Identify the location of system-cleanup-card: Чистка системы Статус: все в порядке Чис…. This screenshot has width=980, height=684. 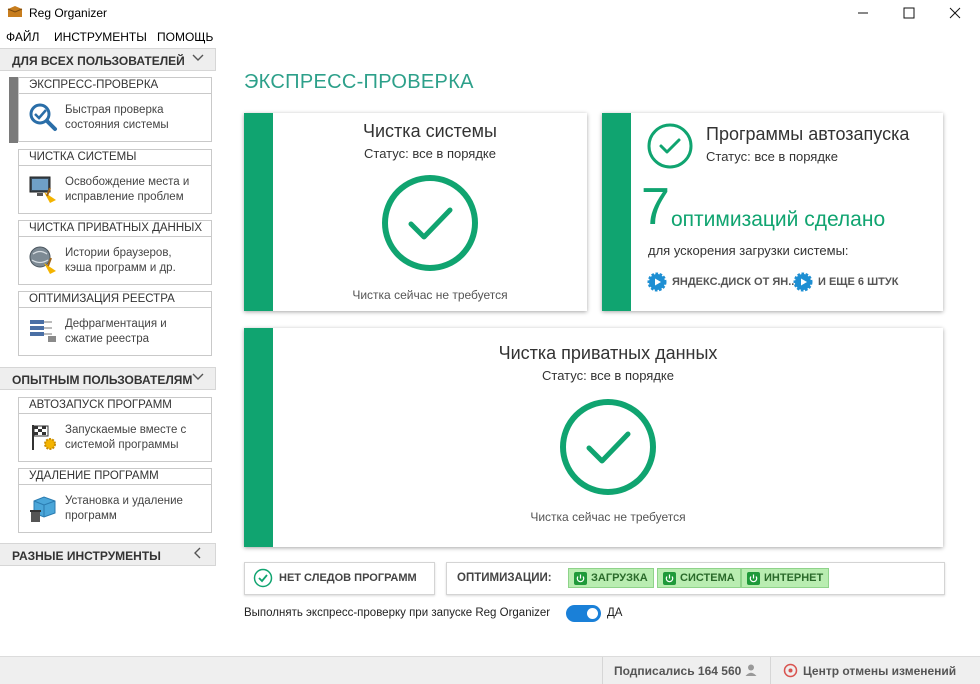
(415, 212).